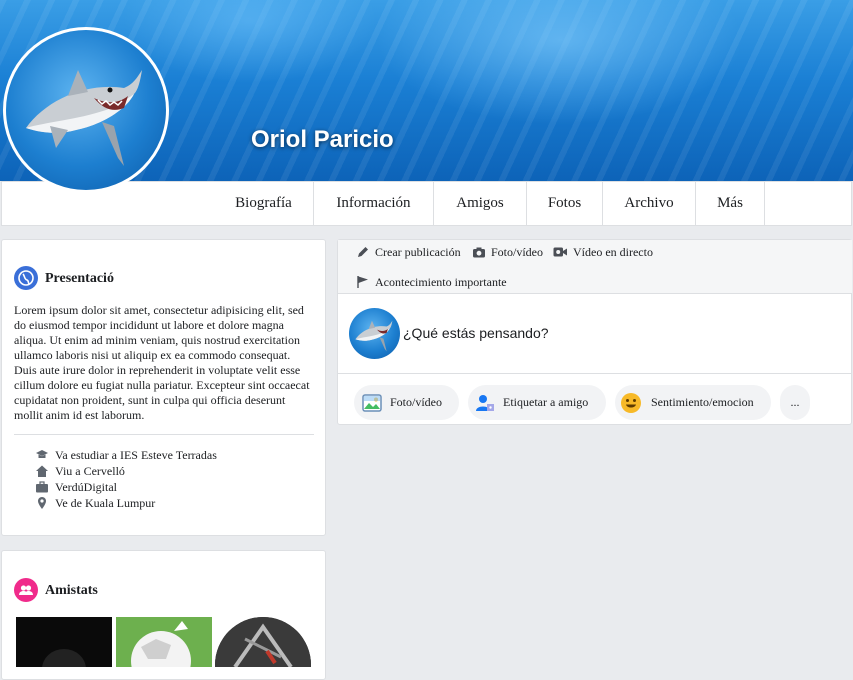 The width and height of the screenshot is (853, 680). What do you see at coordinates (163, 615) in the screenshot?
I see `friends-card: Amistats` at bounding box center [163, 615].